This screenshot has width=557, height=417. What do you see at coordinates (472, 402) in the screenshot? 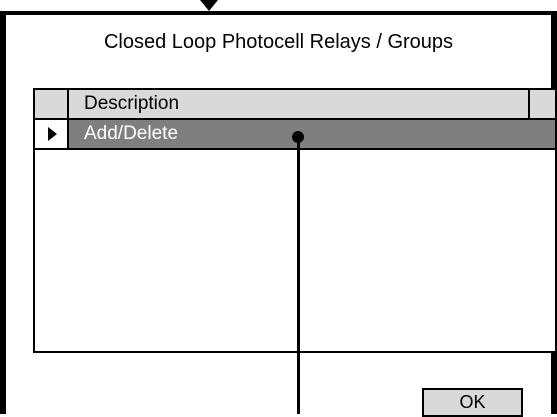
I see `ok-button: OK` at bounding box center [472, 402].